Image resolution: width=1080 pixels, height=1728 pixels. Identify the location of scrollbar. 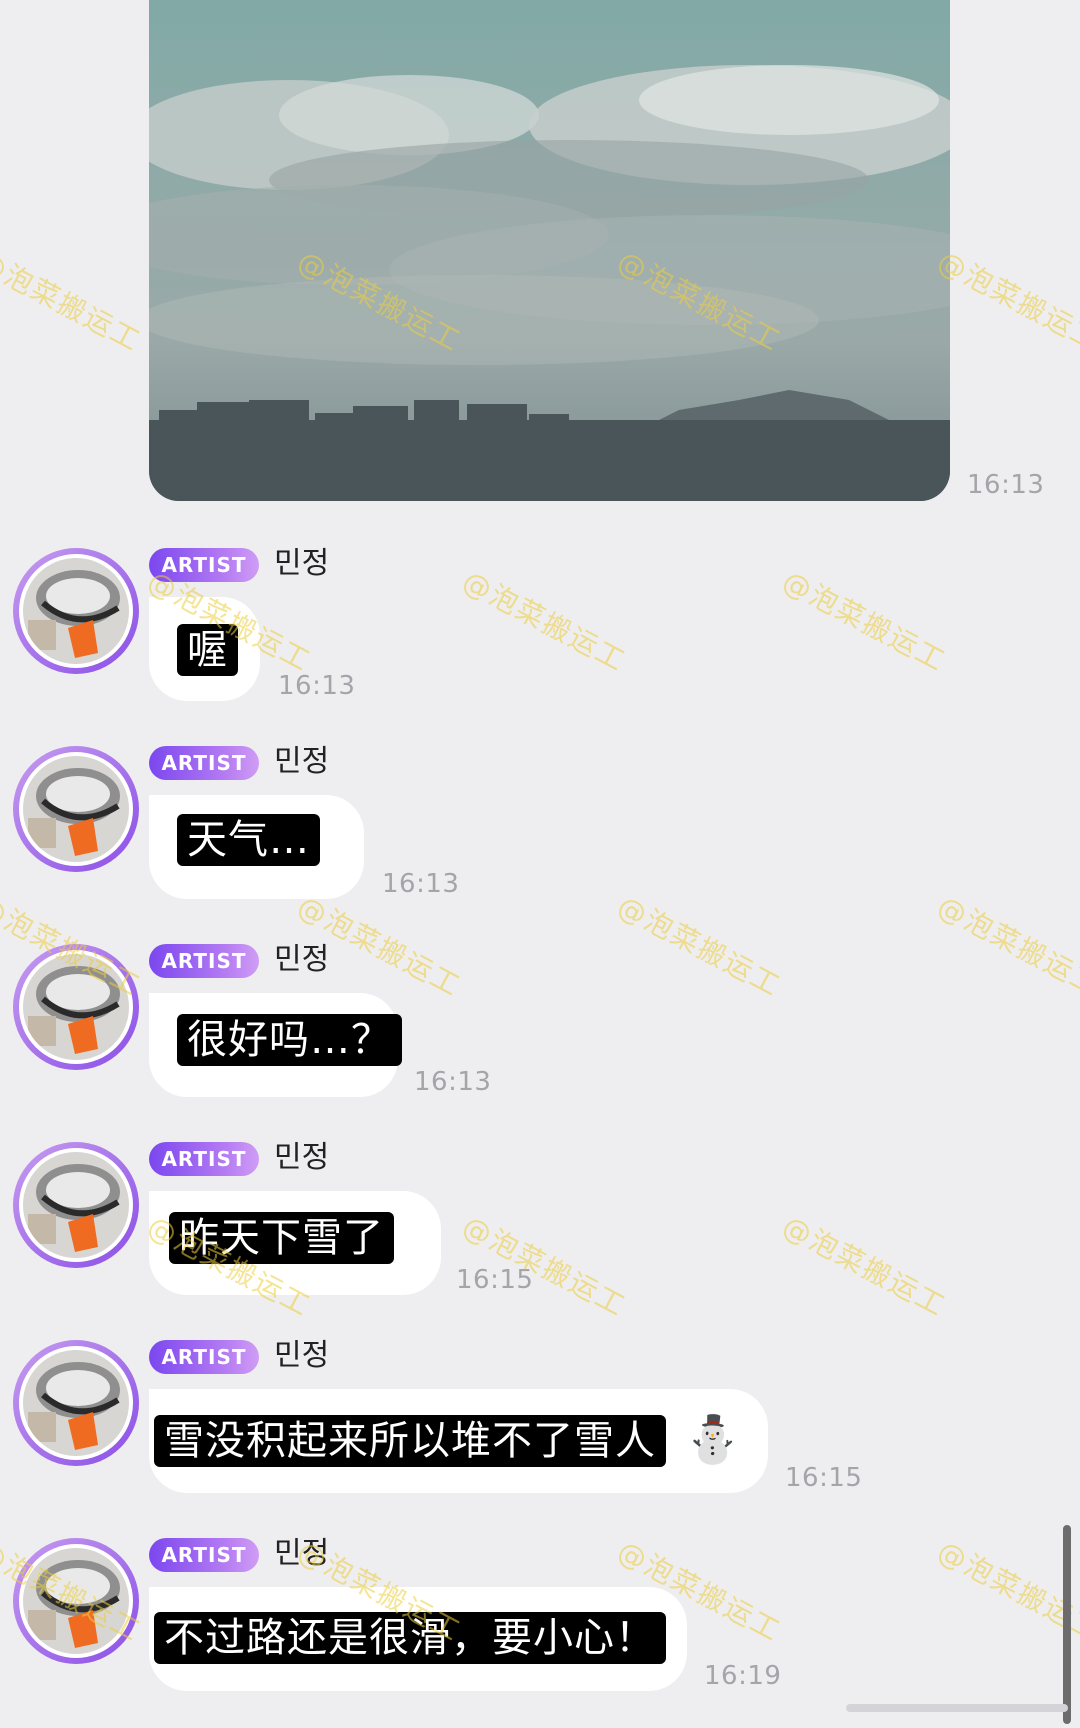
(1067, 1624).